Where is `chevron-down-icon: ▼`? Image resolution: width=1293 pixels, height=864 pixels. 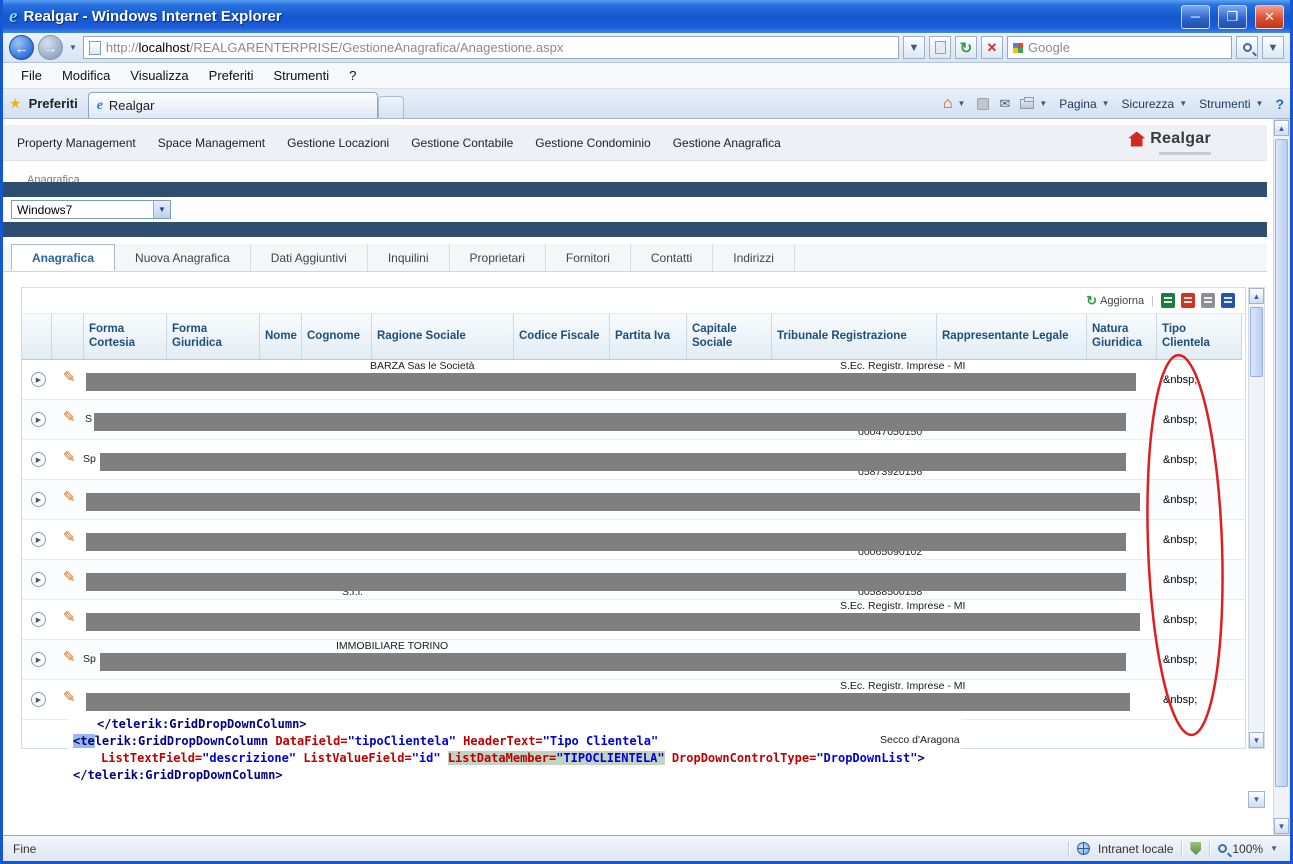 chevron-down-icon: ▼ is located at coordinates (161, 209).